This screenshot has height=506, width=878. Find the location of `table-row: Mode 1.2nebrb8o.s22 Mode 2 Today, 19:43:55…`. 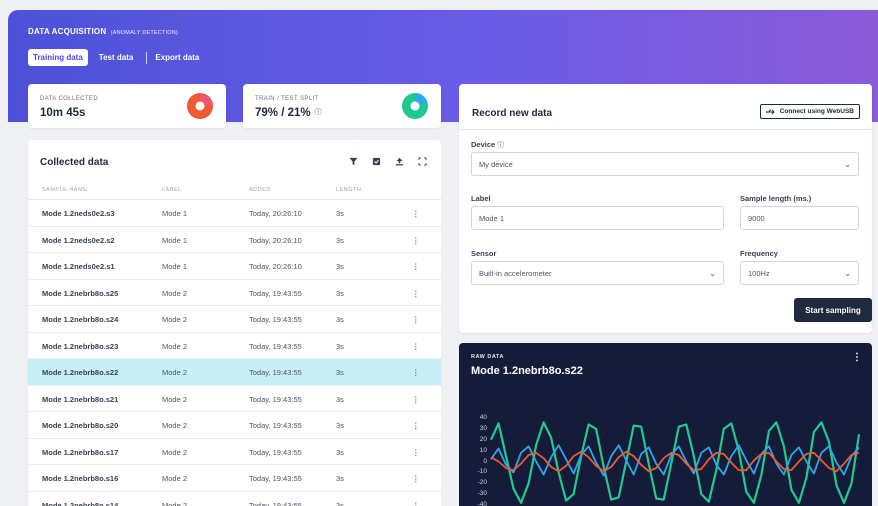

table-row: Mode 1.2nebrb8o.s22 Mode 2 Today, 19:43:55… is located at coordinates (234, 372).